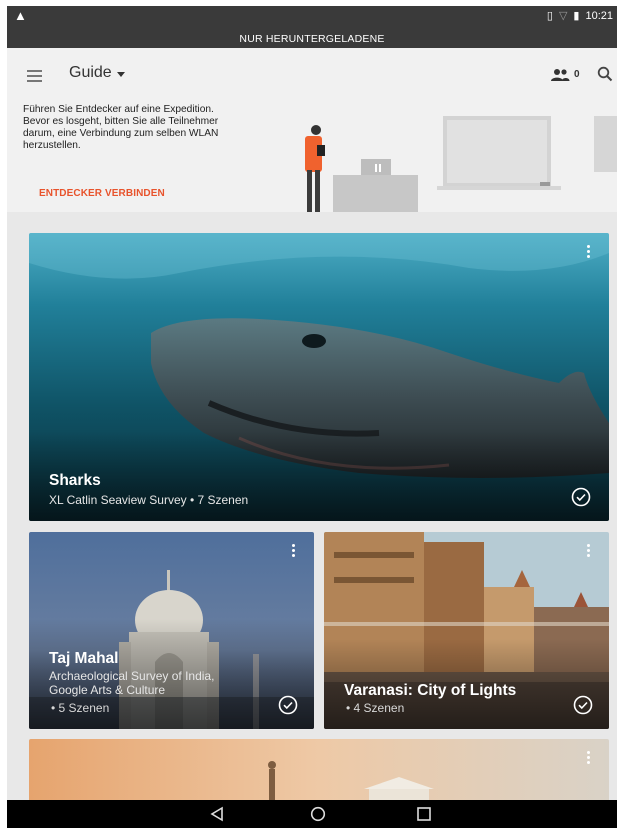  What do you see at coordinates (430, 690) in the screenshot?
I see `card-title: Varanasi: City of Lights` at bounding box center [430, 690].